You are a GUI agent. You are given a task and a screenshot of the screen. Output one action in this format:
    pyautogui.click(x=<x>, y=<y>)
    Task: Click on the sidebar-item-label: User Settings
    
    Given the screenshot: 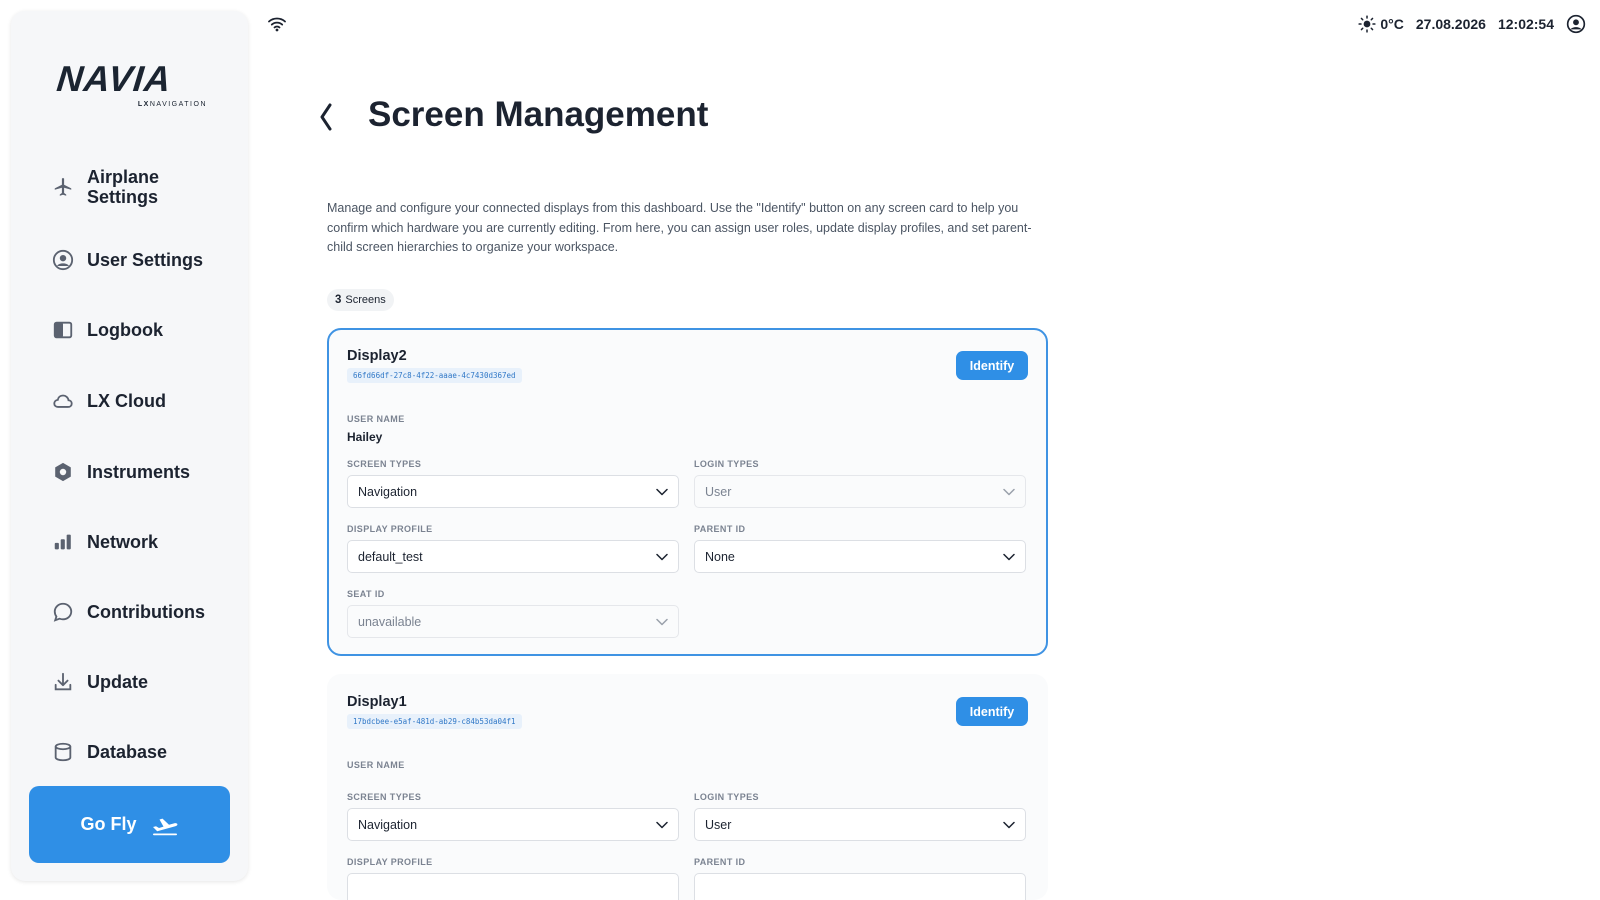 What is the action you would take?
    pyautogui.click(x=145, y=260)
    